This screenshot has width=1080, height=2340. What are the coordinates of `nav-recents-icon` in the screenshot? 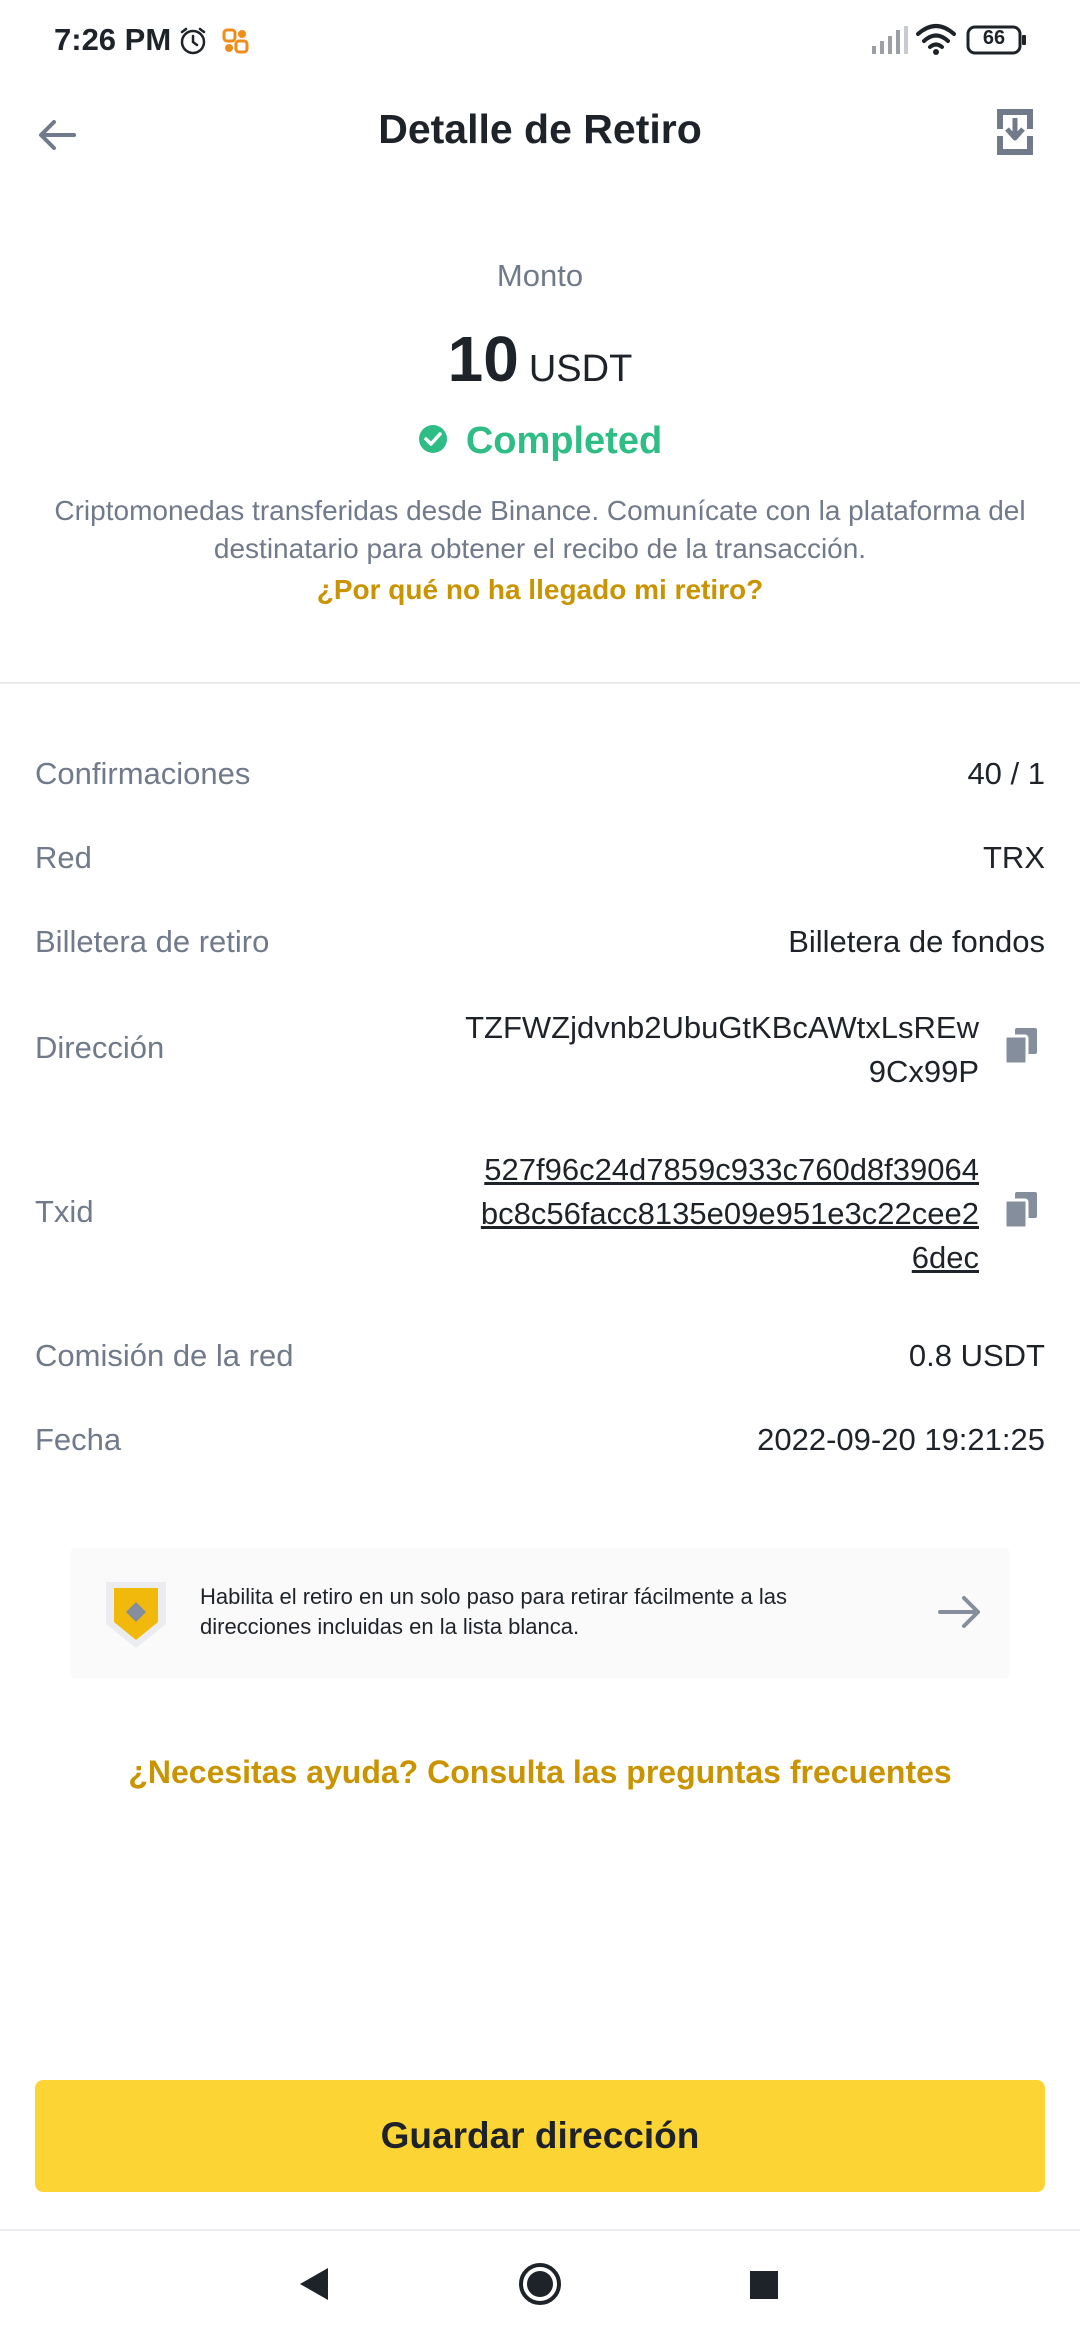 It's located at (764, 2285).